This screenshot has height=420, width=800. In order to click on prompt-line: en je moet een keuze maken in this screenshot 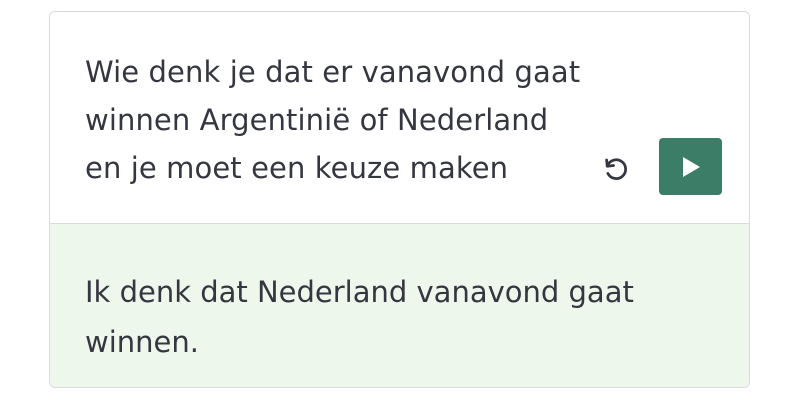, I will do `click(297, 168)`.